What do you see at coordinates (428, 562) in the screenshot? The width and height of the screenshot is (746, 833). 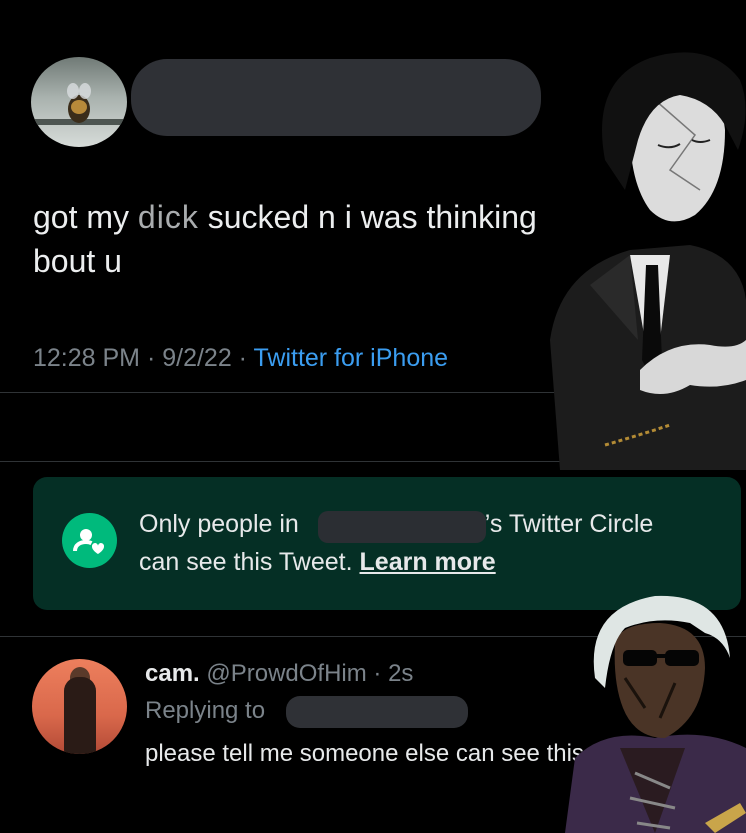 I see `learn-more-link: Learn more` at bounding box center [428, 562].